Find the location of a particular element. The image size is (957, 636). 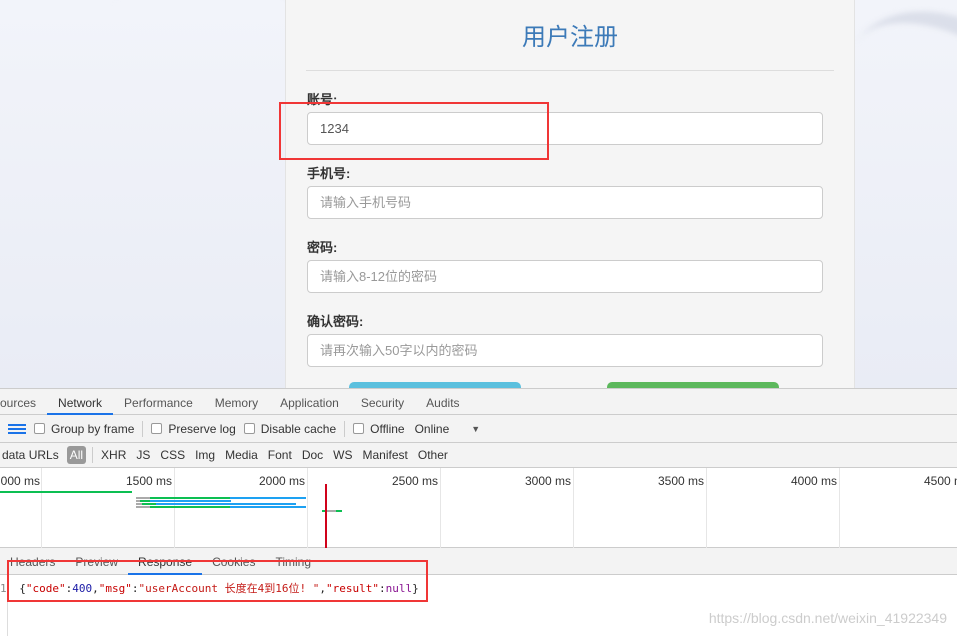

phone-label: 手机号: is located at coordinates (329, 173).